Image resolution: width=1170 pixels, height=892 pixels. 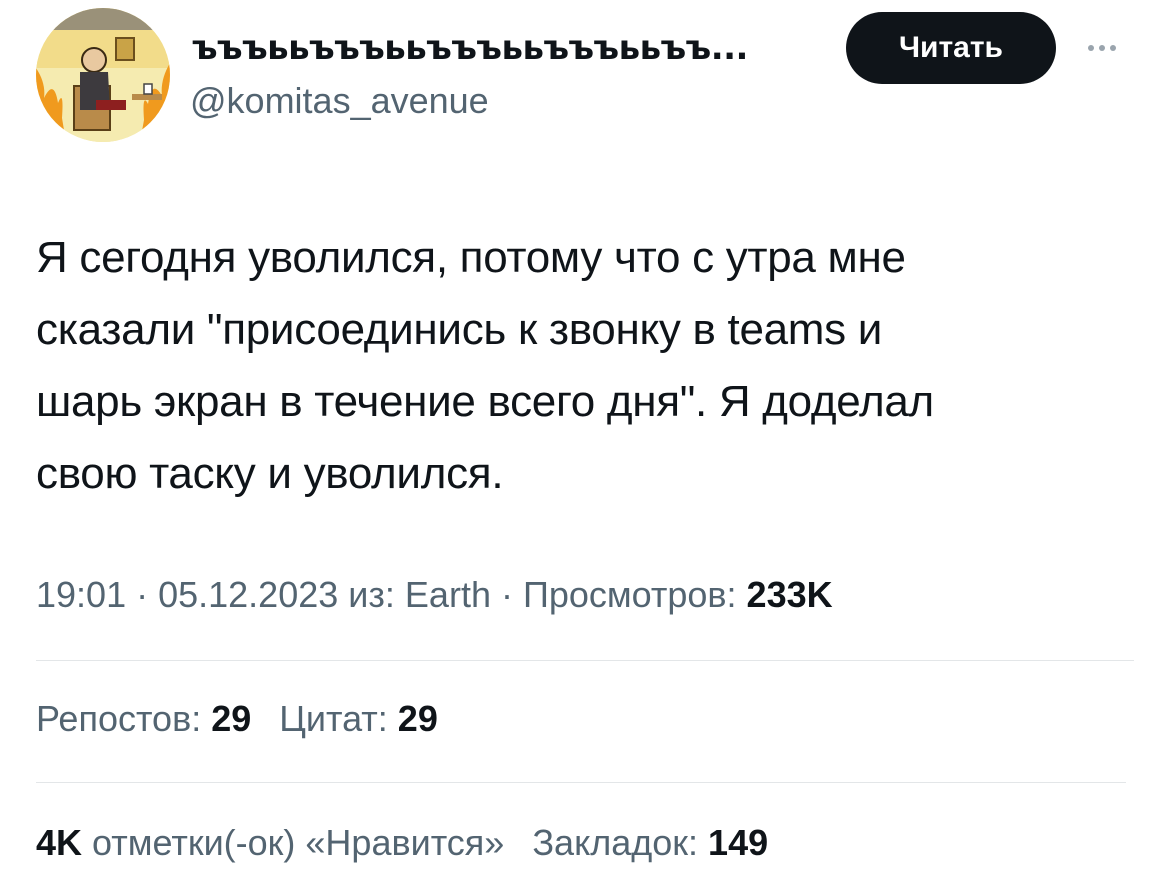 I want to click on bookmarks-stat: Закладок: 149, so click(x=650, y=843).